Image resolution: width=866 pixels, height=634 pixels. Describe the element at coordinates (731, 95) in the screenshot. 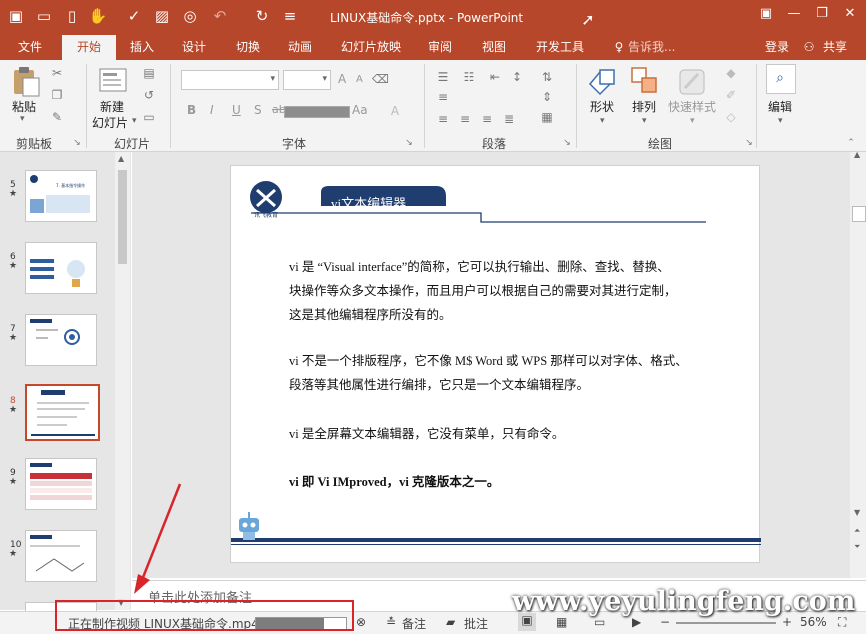

I see `shape-outline-icon: ✐` at that location.